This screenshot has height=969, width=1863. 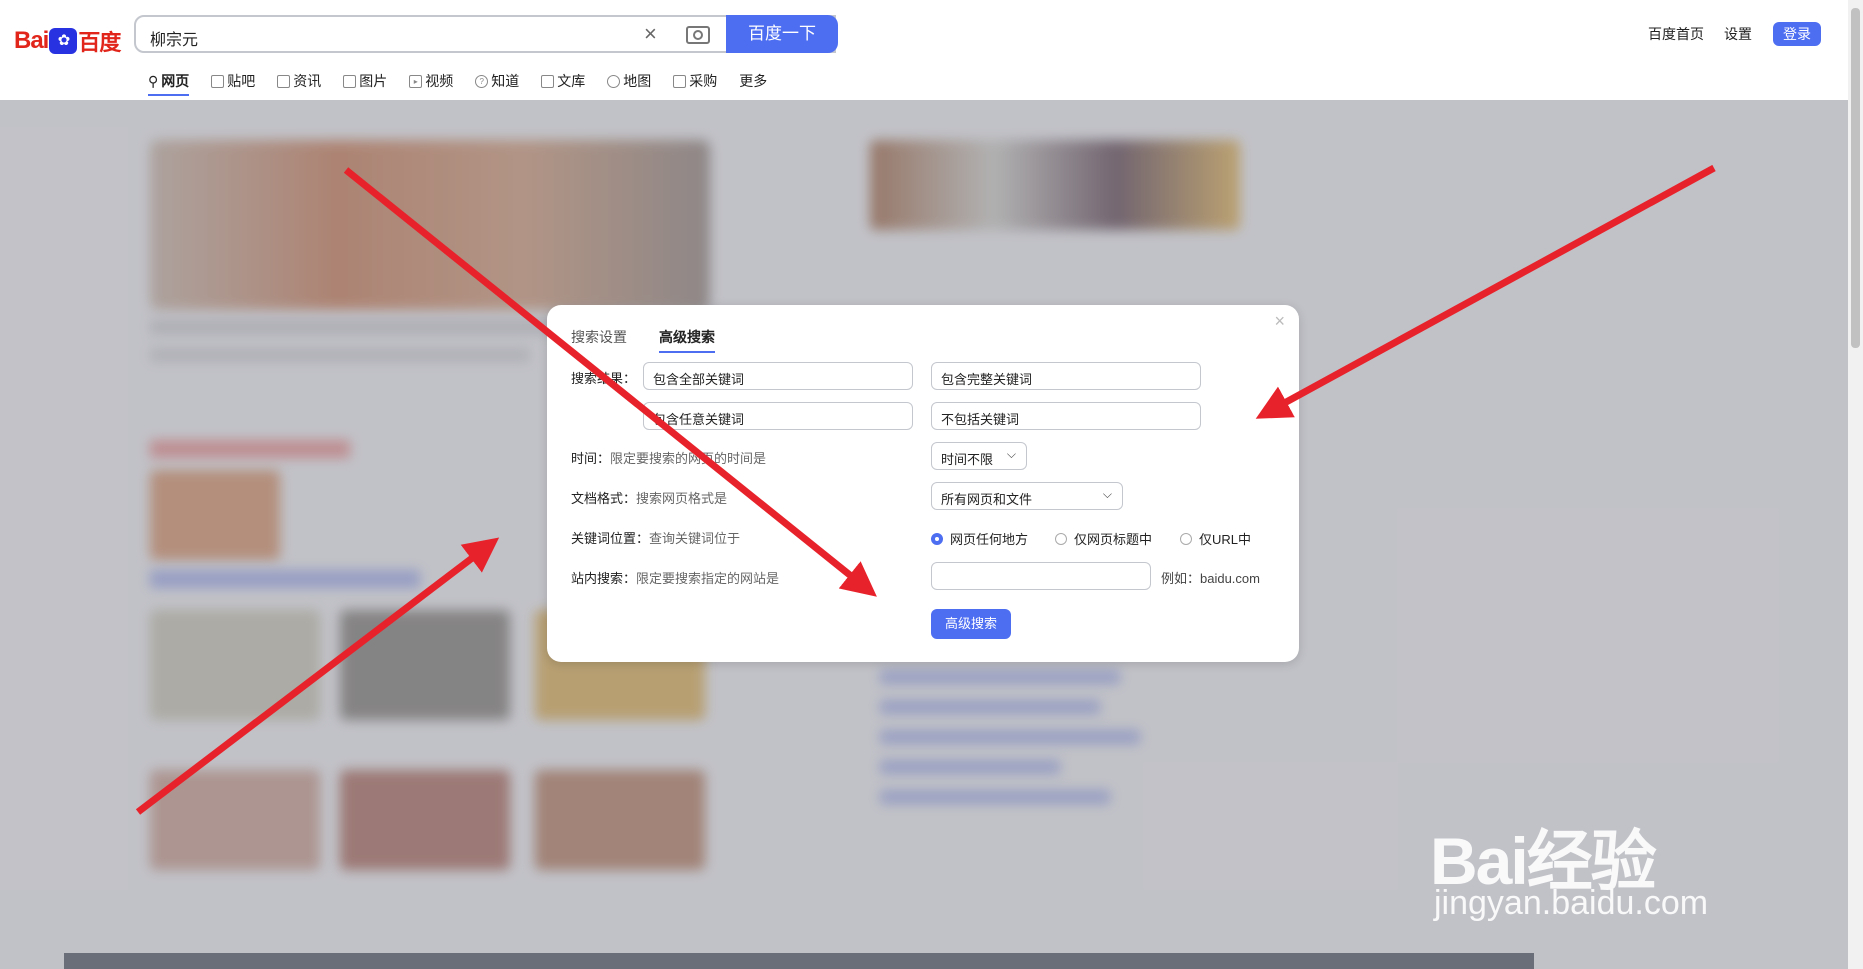 I want to click on tab-map: 地图, so click(x=629, y=81).